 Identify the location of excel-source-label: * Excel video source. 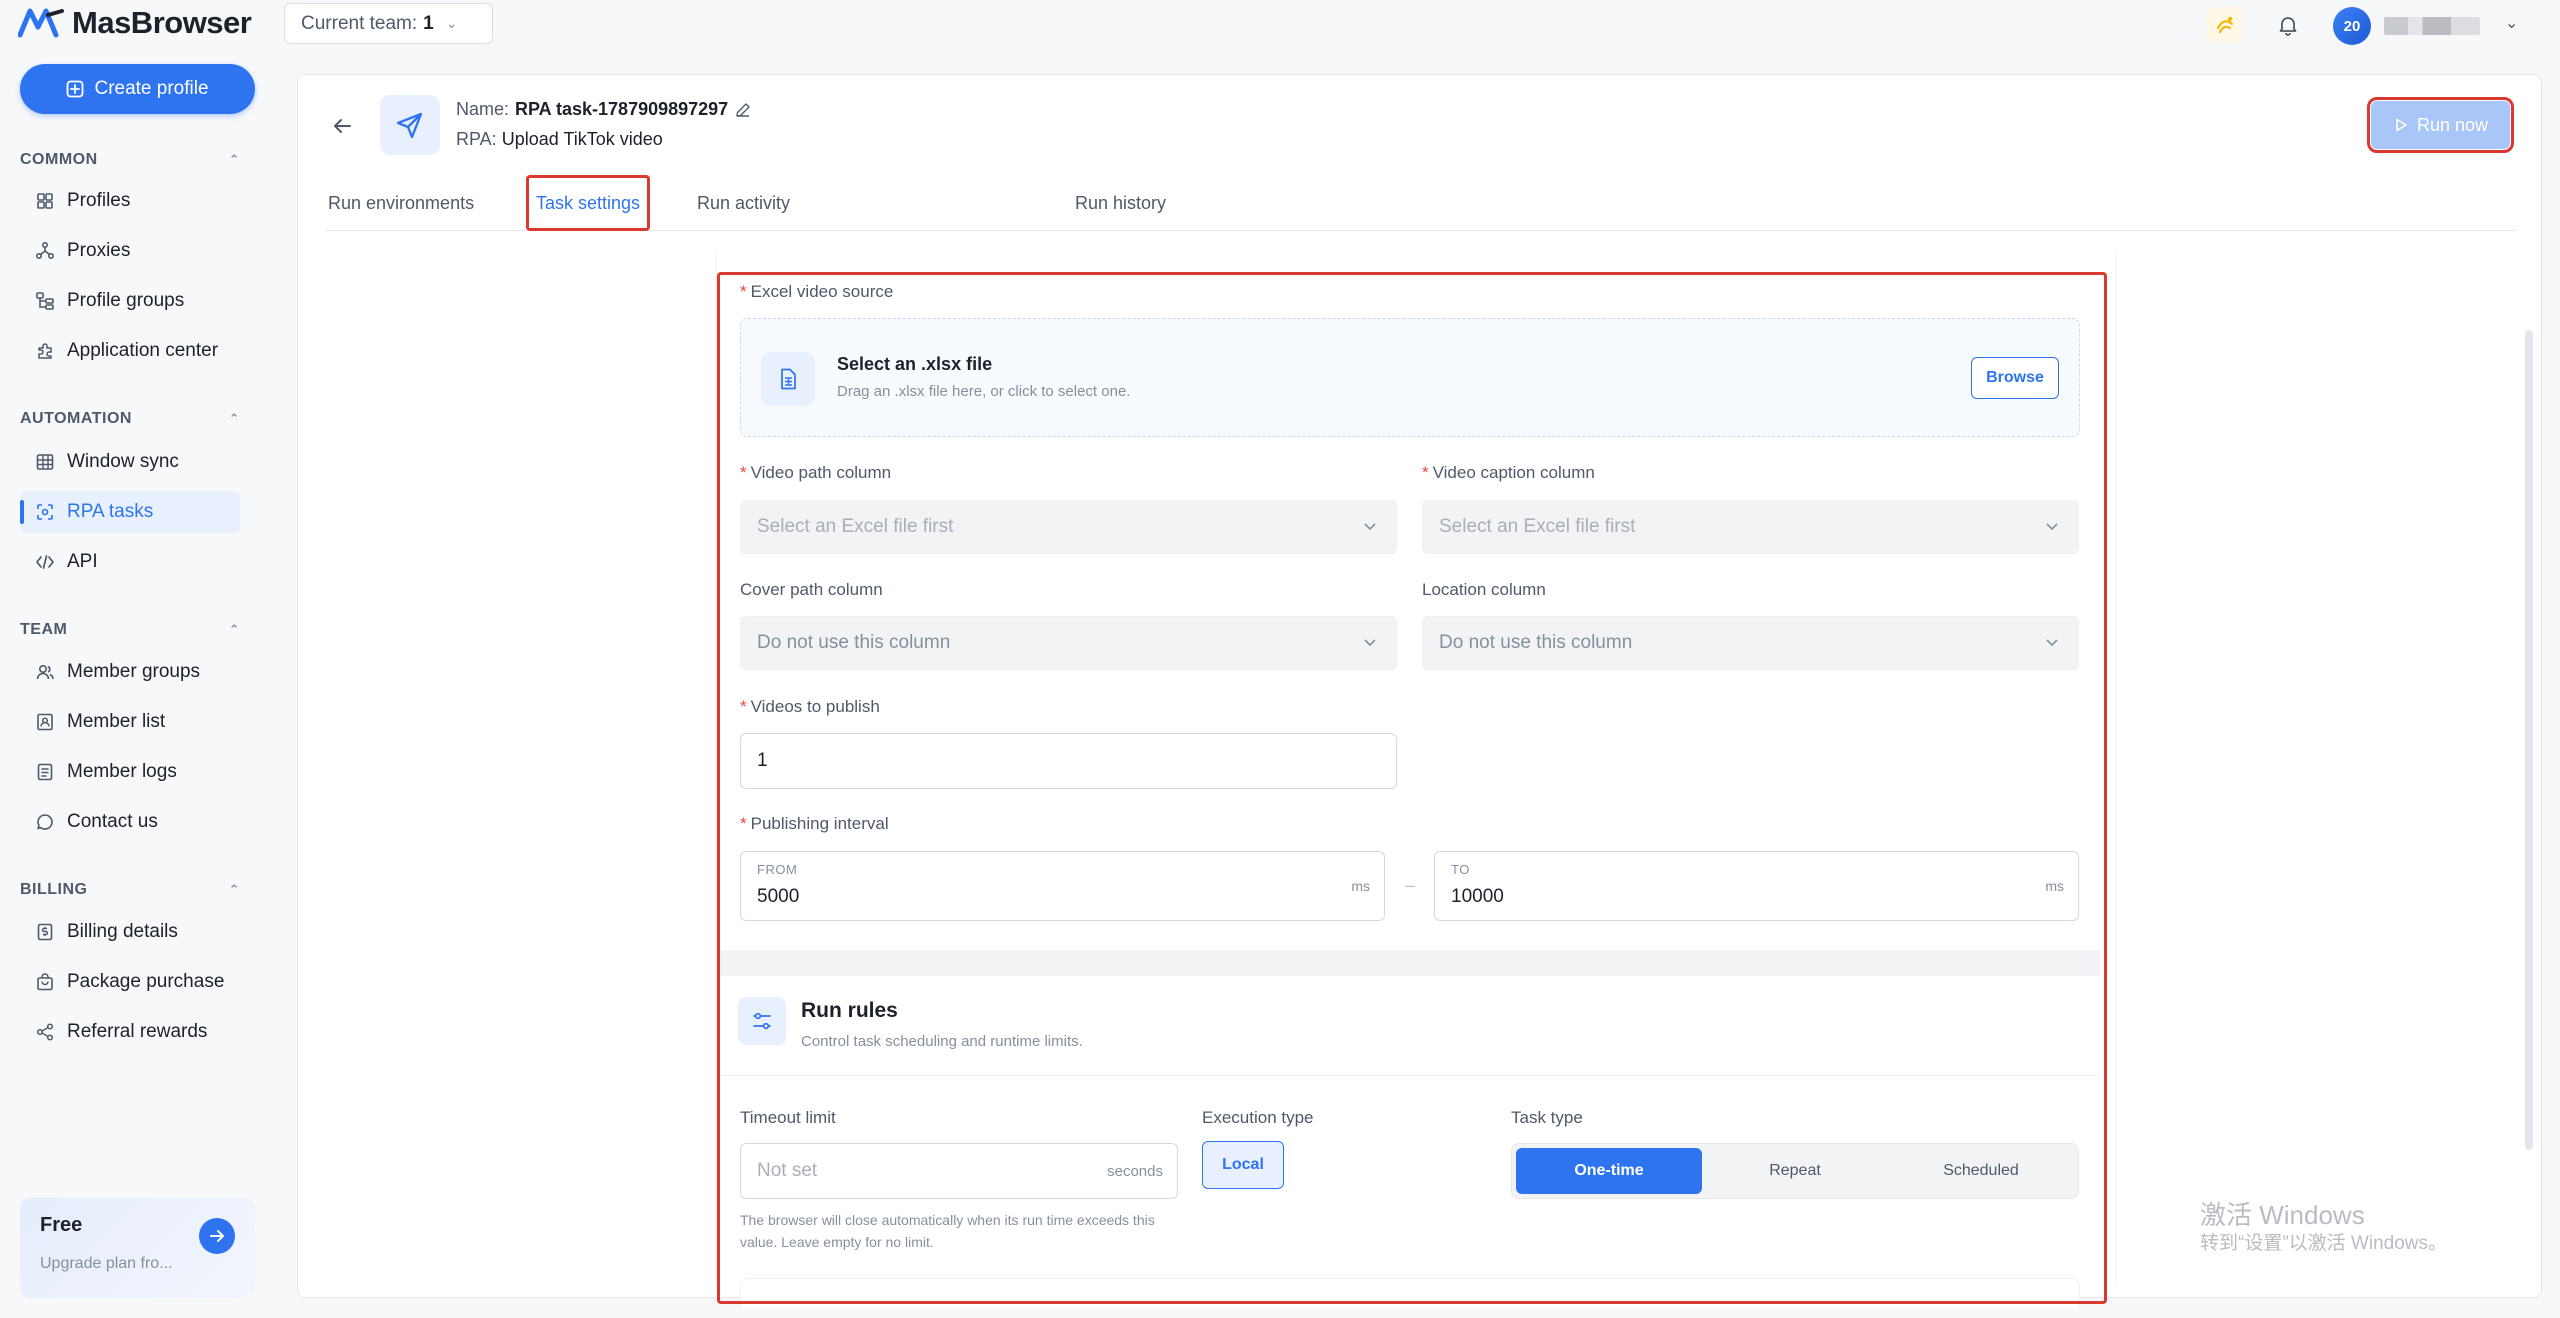
(817, 291).